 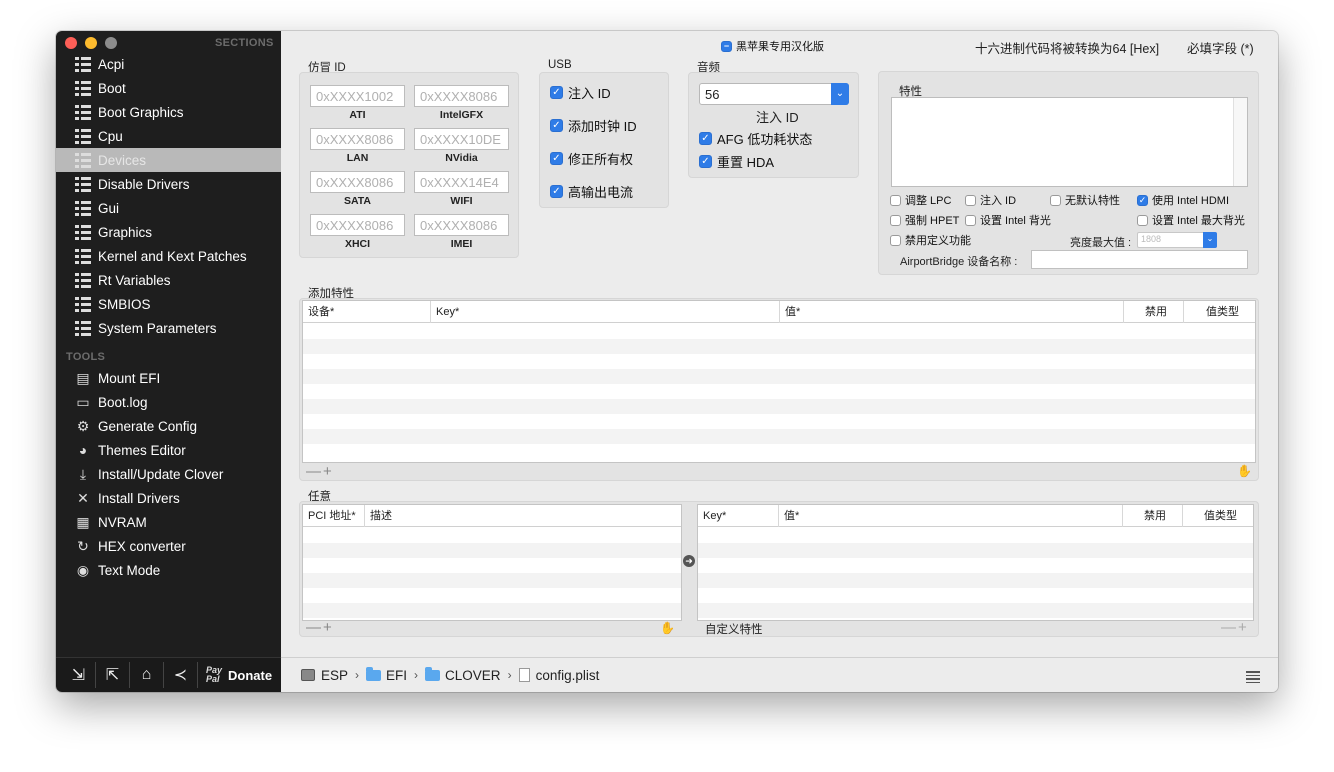 What do you see at coordinates (461, 182) in the screenshot?
I see `fake-id-wifi-input: 0xXXXX14E4` at bounding box center [461, 182].